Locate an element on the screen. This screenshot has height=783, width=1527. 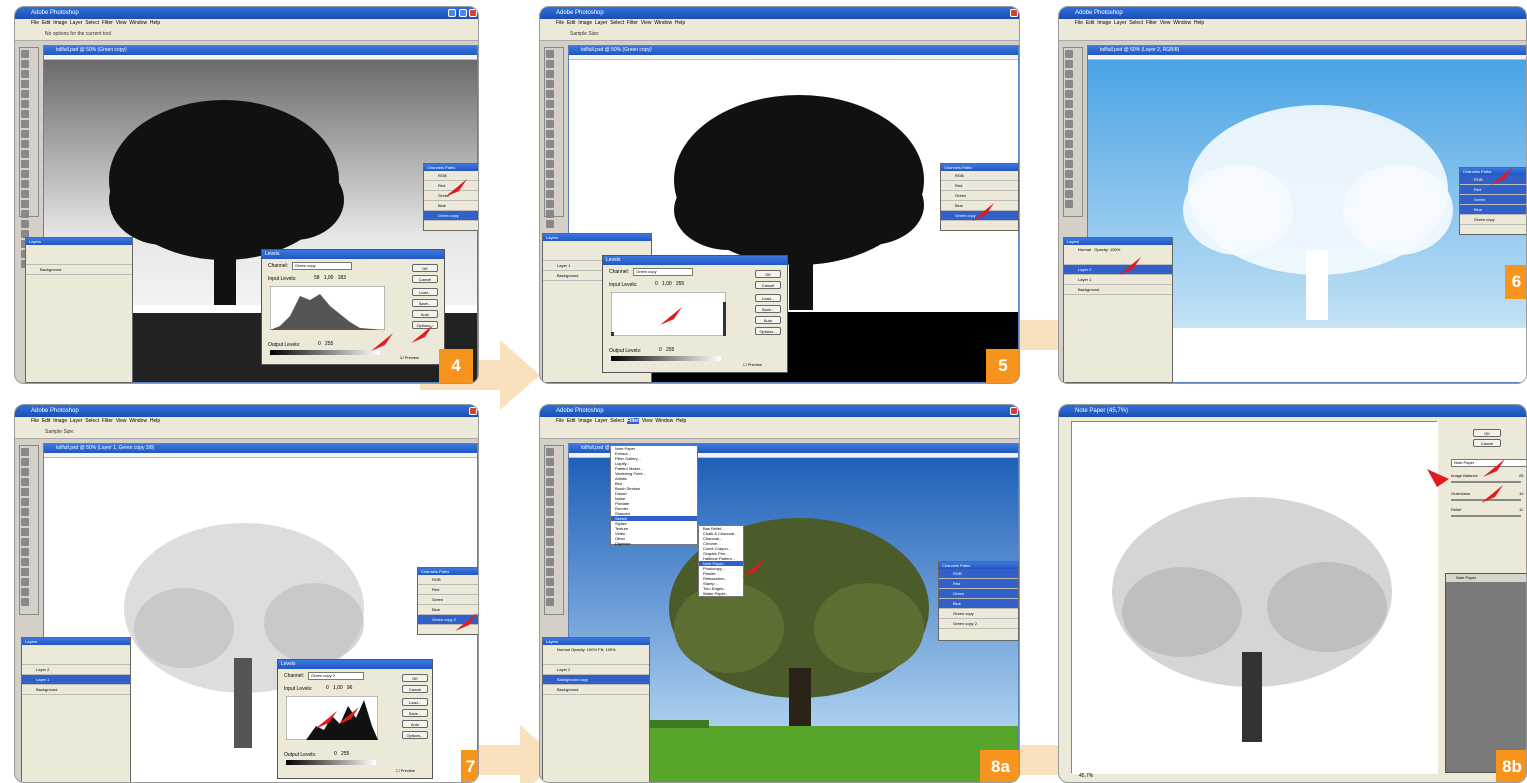
param-value: 25 is located at coordinates (1521, 475).